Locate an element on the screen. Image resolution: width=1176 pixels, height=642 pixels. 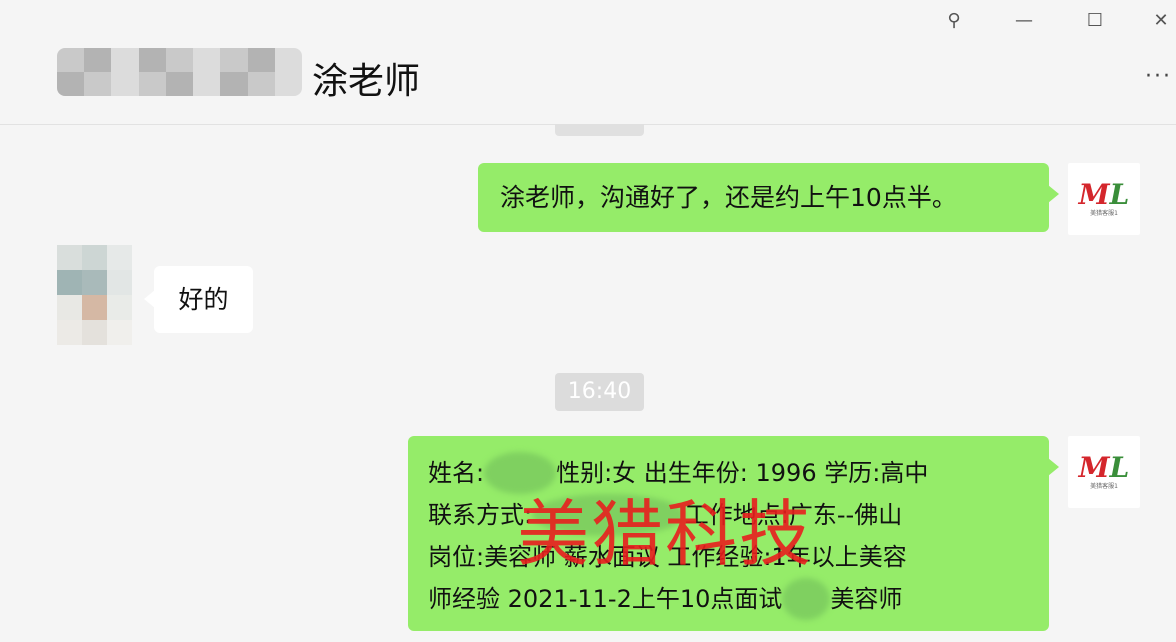
minimize-icon: — is located at coordinates (1024, 21).